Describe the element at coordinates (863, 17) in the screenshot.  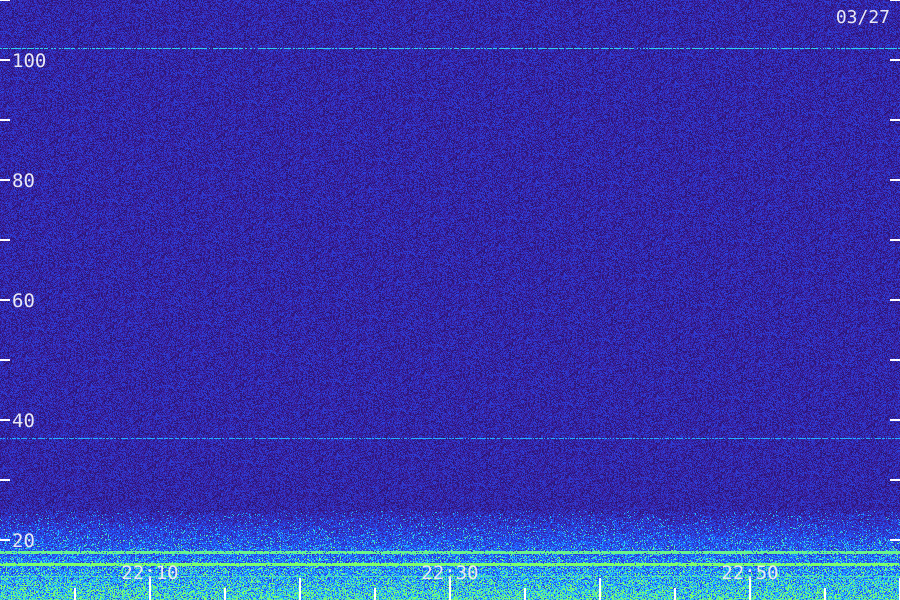
I see `date-label: 03/27` at that location.